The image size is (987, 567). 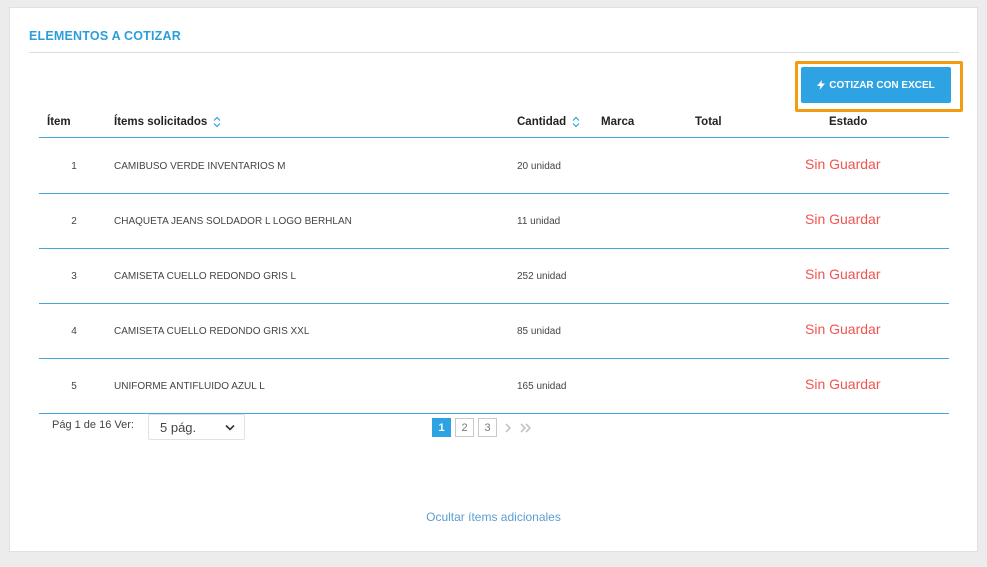 I want to click on header-item-label: Ítem, so click(x=59, y=122).